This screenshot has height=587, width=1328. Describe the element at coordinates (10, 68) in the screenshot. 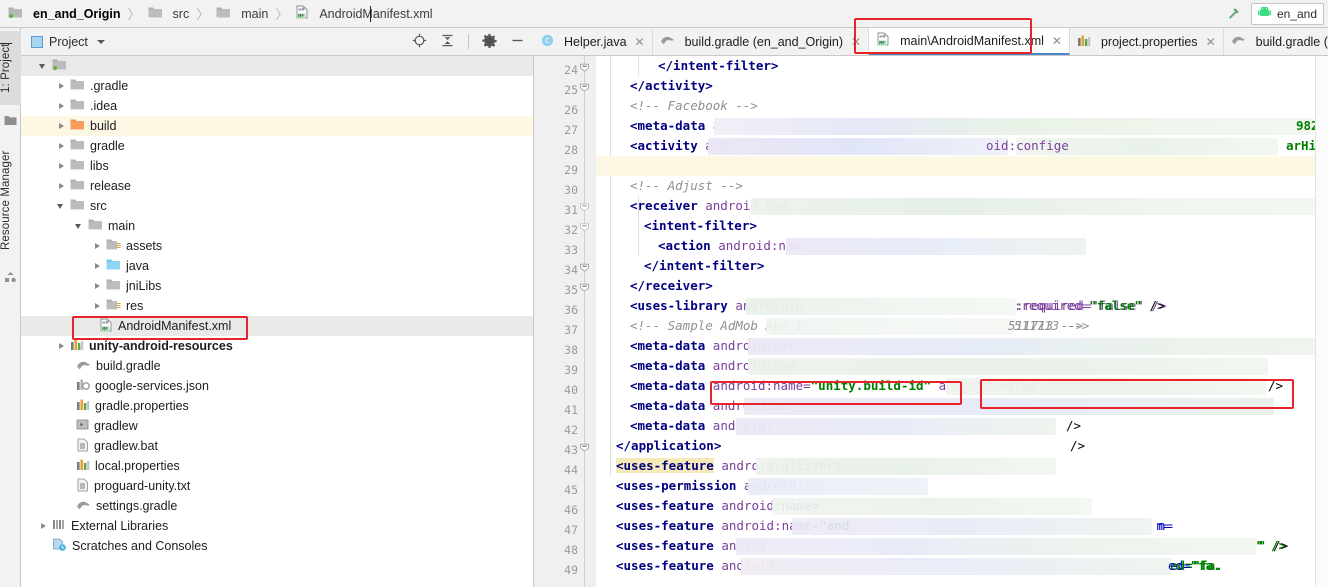

I see `sidebar-item-project: 1: Project` at that location.